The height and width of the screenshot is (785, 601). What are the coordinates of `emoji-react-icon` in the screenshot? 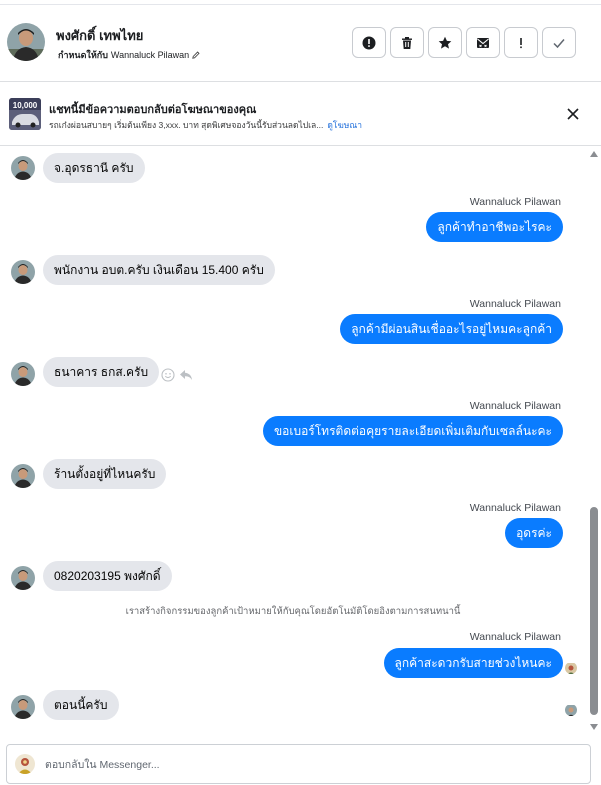 It's located at (168, 375).